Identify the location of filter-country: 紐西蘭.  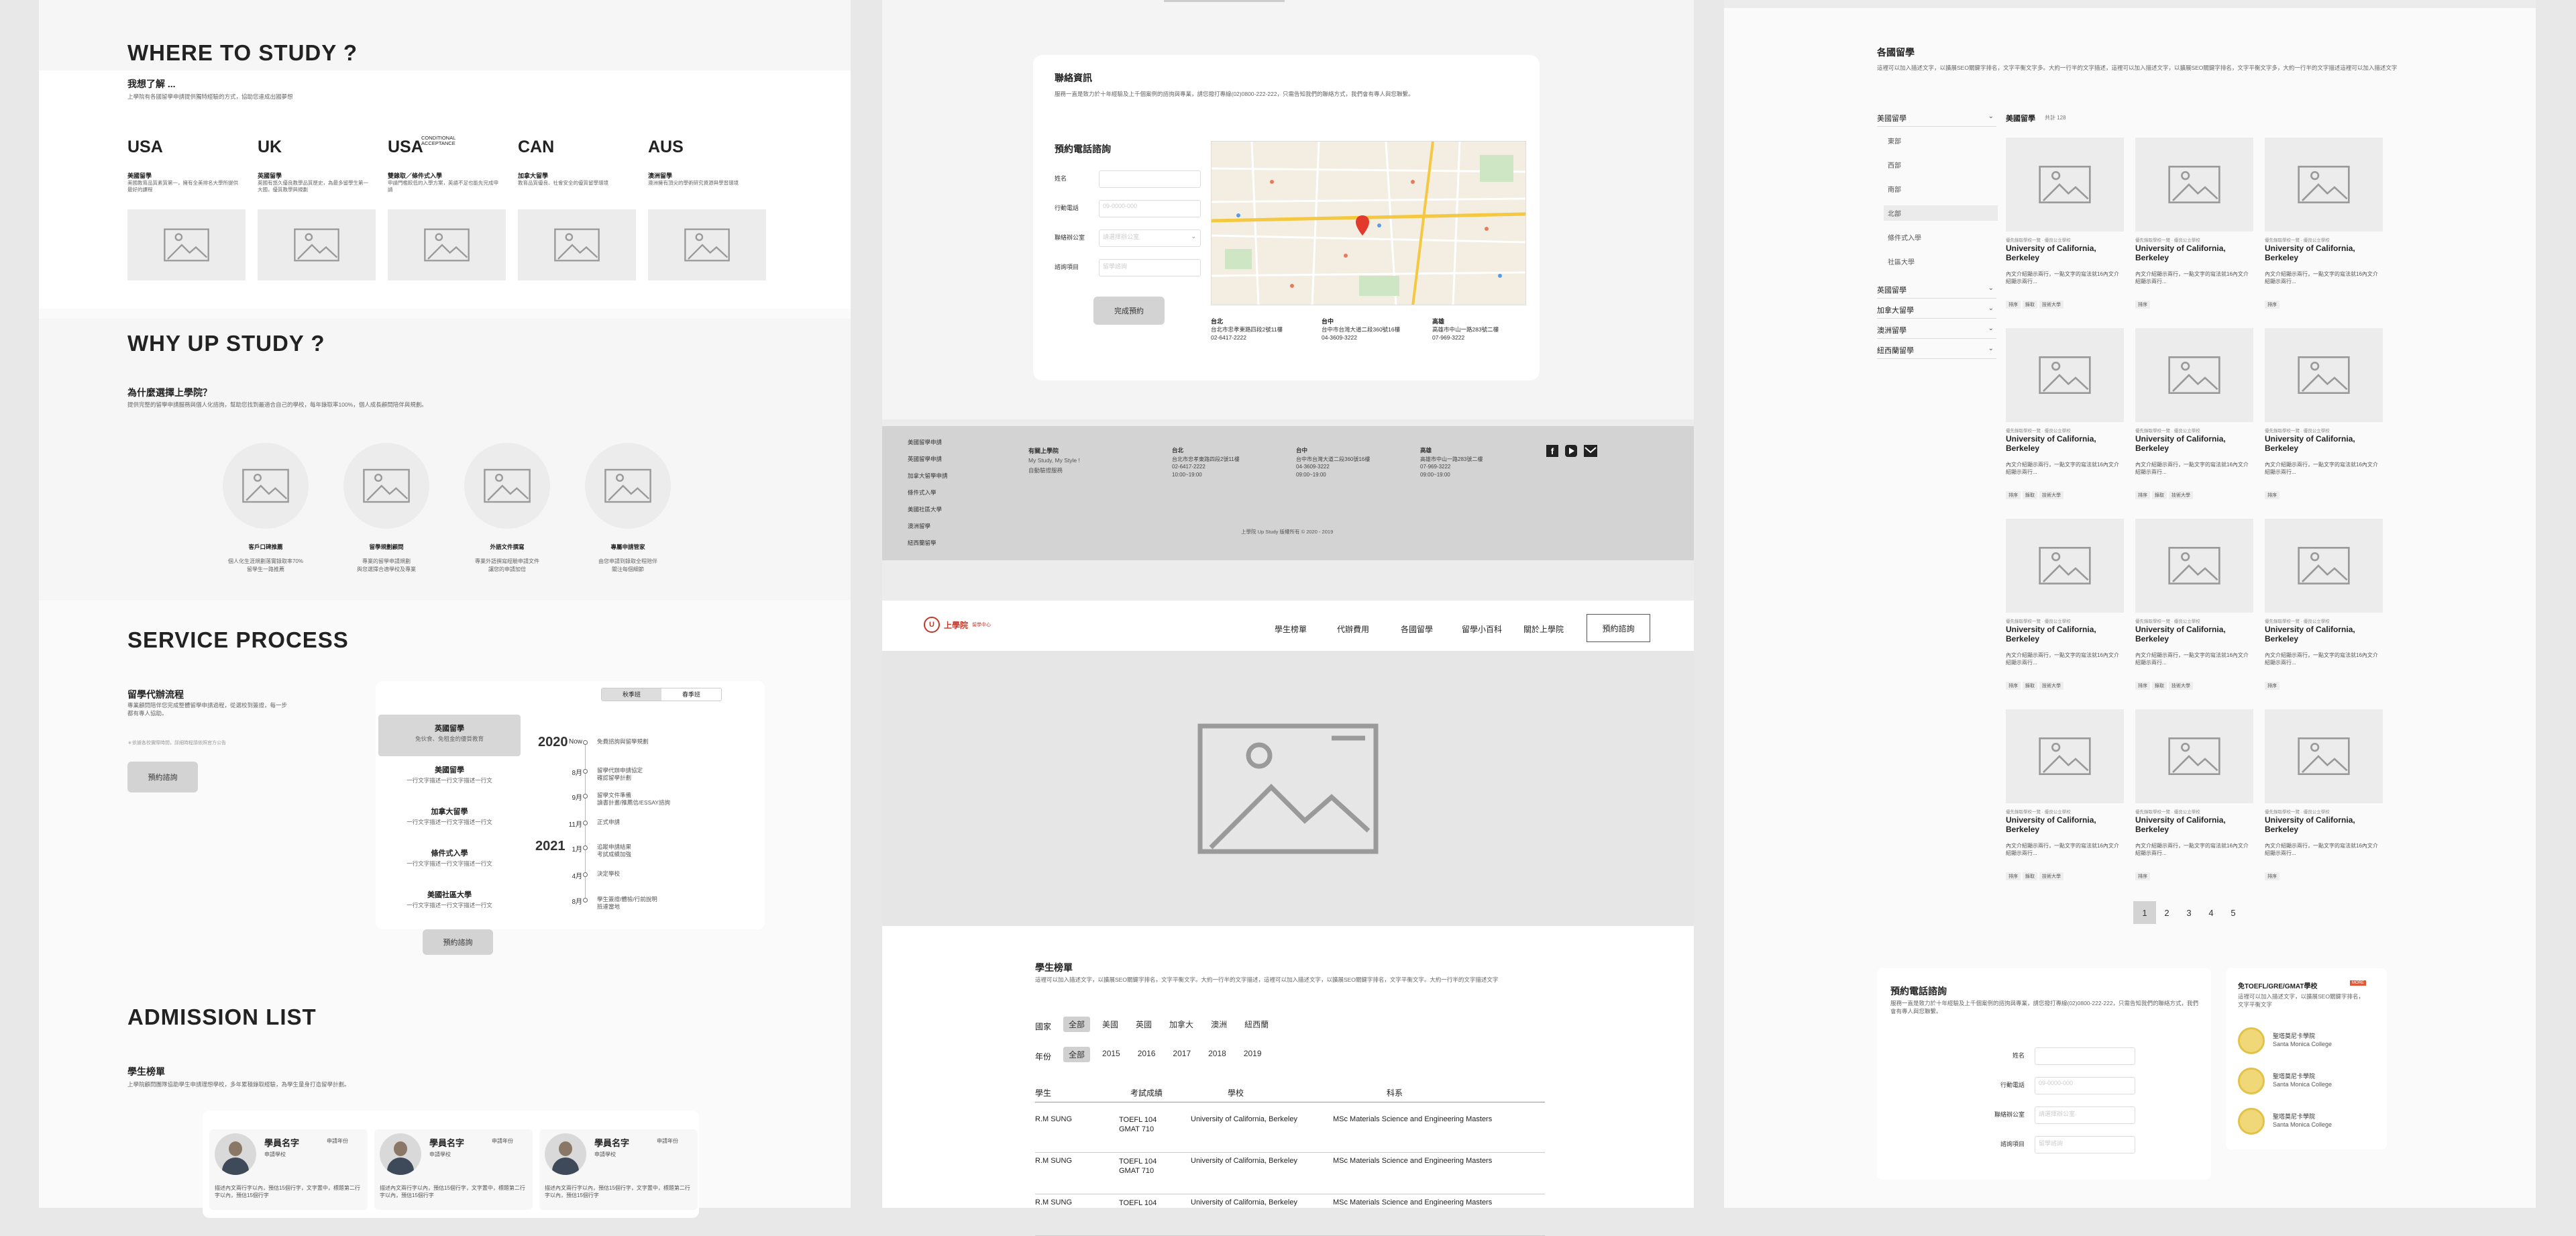
(1256, 1024).